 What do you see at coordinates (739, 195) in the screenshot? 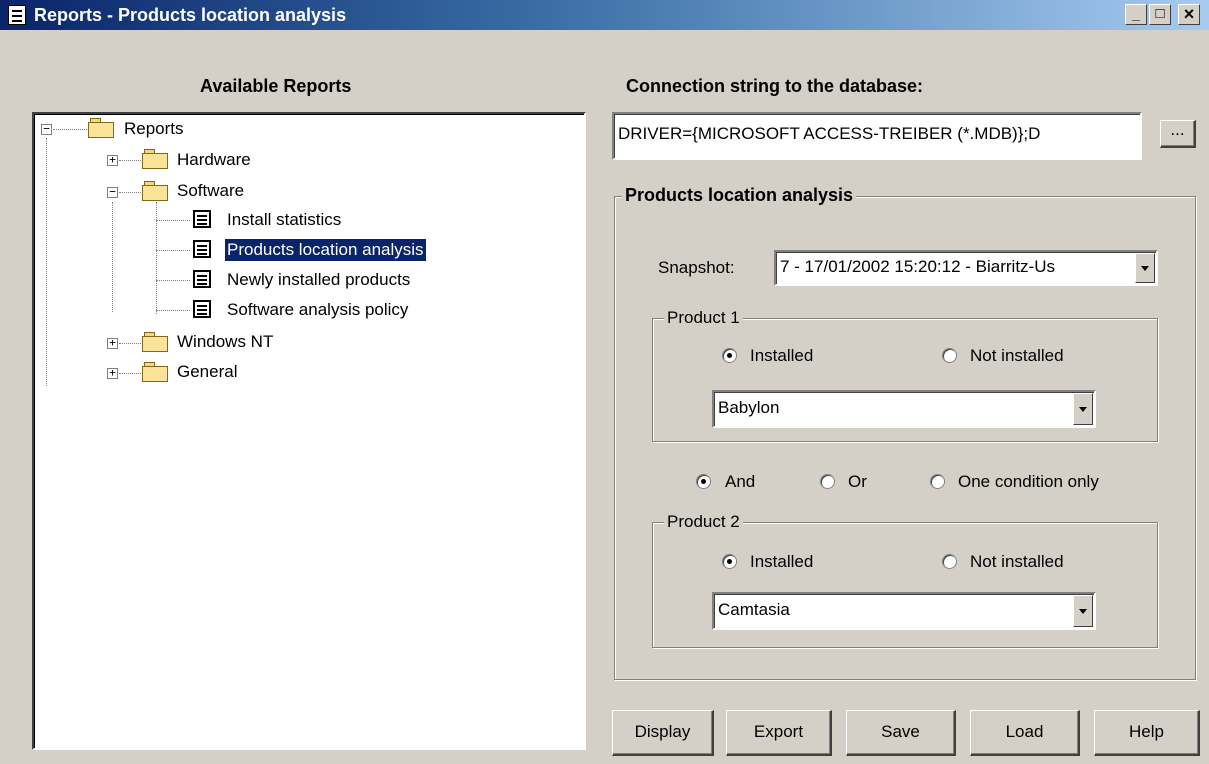
I see `analysis-group-title: Products location analysis` at bounding box center [739, 195].